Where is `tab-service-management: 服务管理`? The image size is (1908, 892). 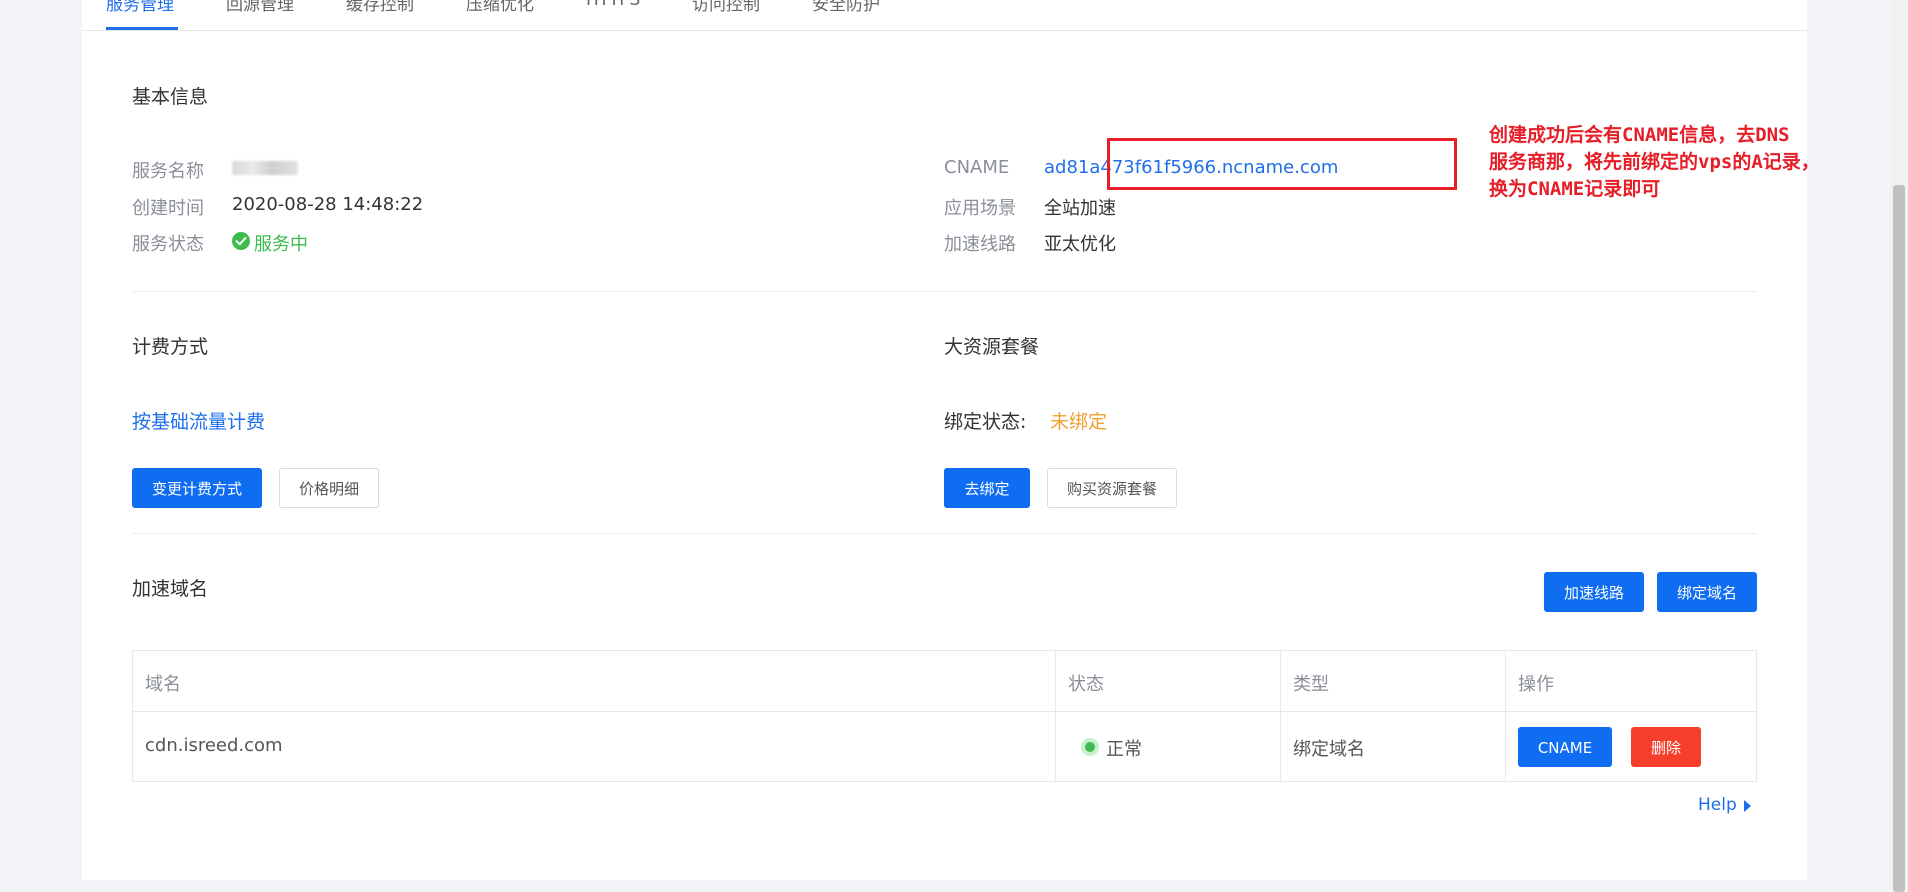
tab-service-management: 服务管理 is located at coordinates (140, 7).